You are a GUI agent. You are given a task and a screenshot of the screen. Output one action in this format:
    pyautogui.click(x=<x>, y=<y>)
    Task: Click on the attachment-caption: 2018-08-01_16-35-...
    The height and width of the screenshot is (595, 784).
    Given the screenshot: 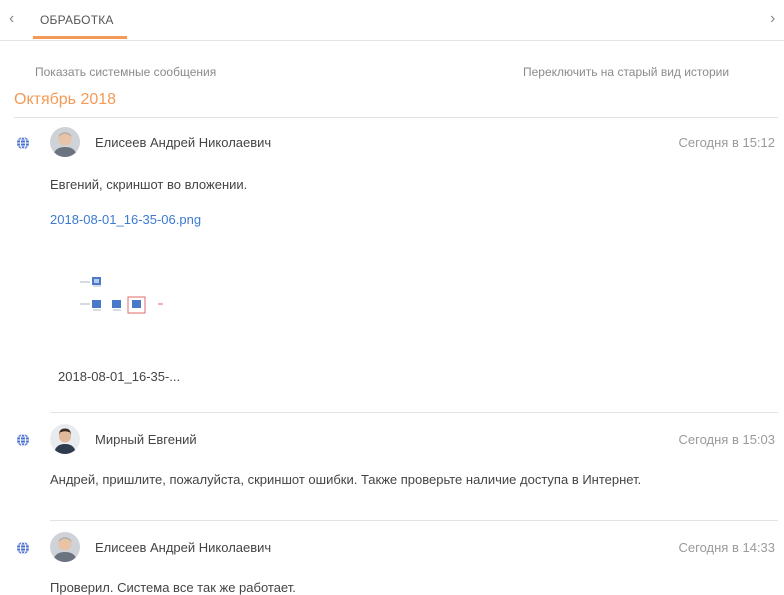 What is the action you would take?
    pyautogui.click(x=119, y=376)
    